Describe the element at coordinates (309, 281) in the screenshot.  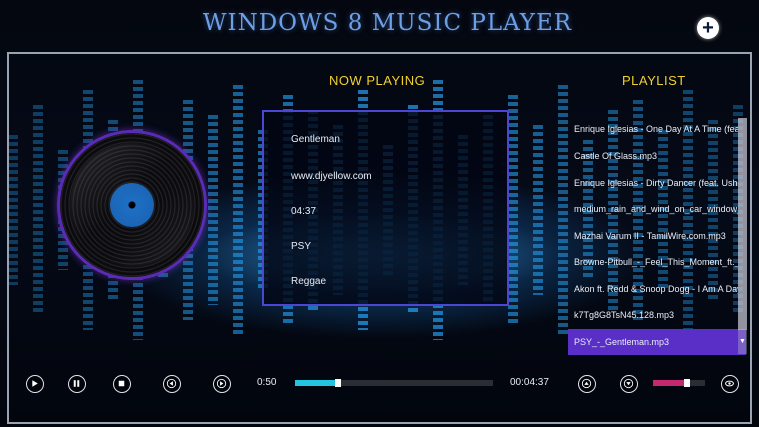
I see `song-genre: Reggae` at that location.